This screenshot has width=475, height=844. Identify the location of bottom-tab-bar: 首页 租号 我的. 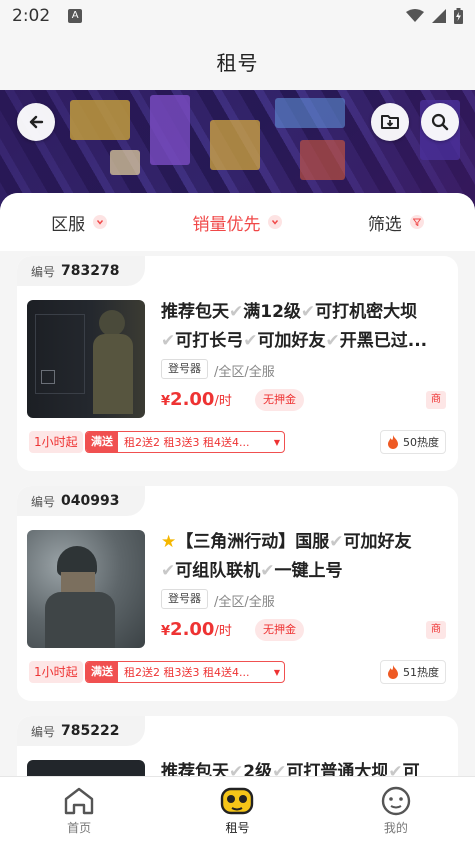
(237, 810).